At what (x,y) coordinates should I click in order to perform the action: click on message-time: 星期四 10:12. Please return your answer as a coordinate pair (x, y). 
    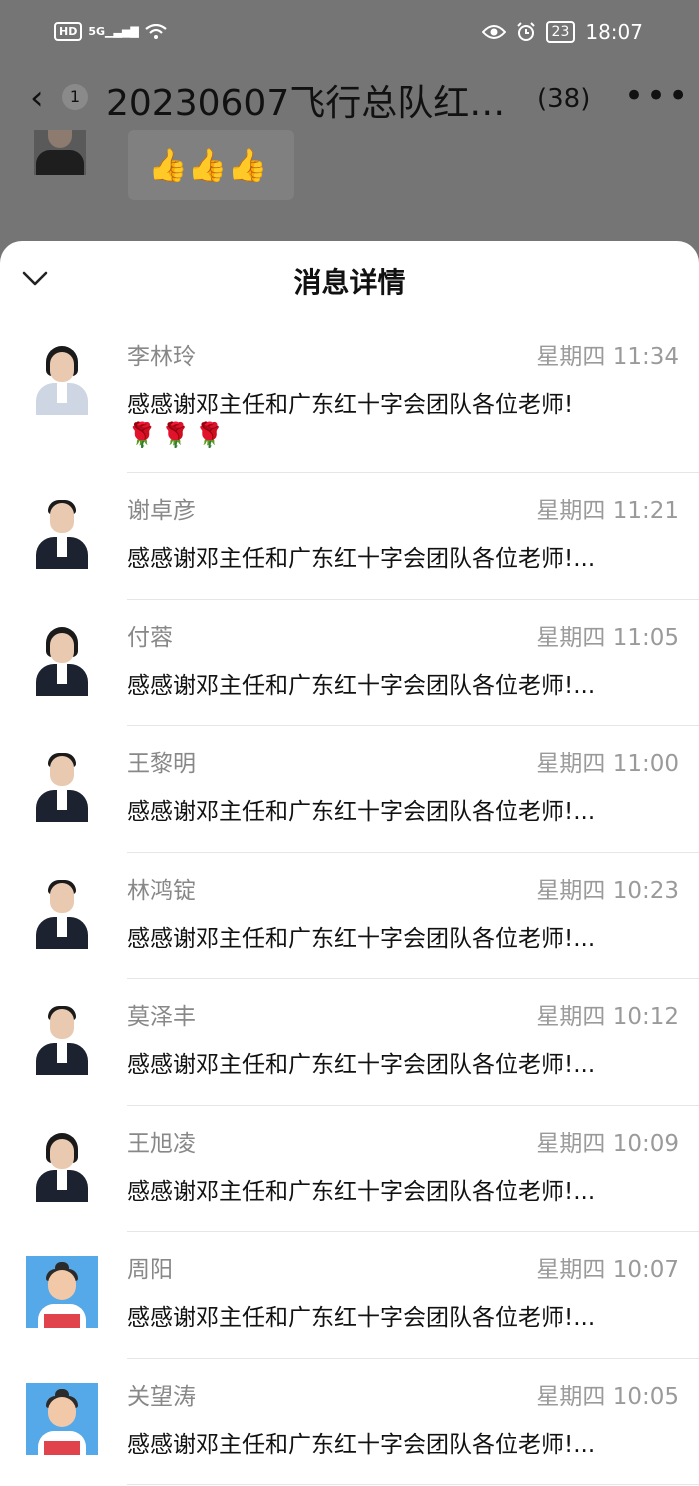
    Looking at the image, I should click on (607, 1017).